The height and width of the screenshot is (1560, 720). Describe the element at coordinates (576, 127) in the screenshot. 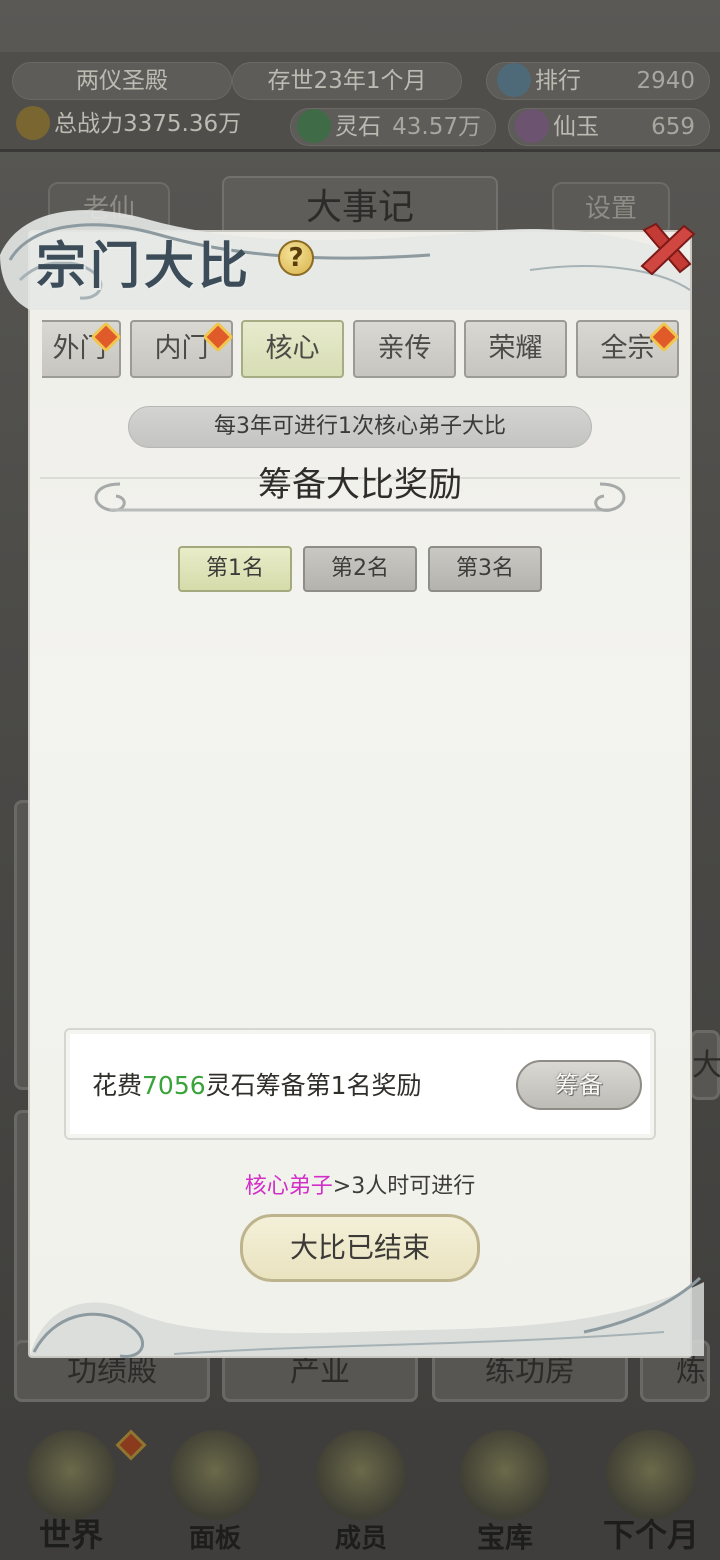

I see `jade-label: 仙玉` at that location.